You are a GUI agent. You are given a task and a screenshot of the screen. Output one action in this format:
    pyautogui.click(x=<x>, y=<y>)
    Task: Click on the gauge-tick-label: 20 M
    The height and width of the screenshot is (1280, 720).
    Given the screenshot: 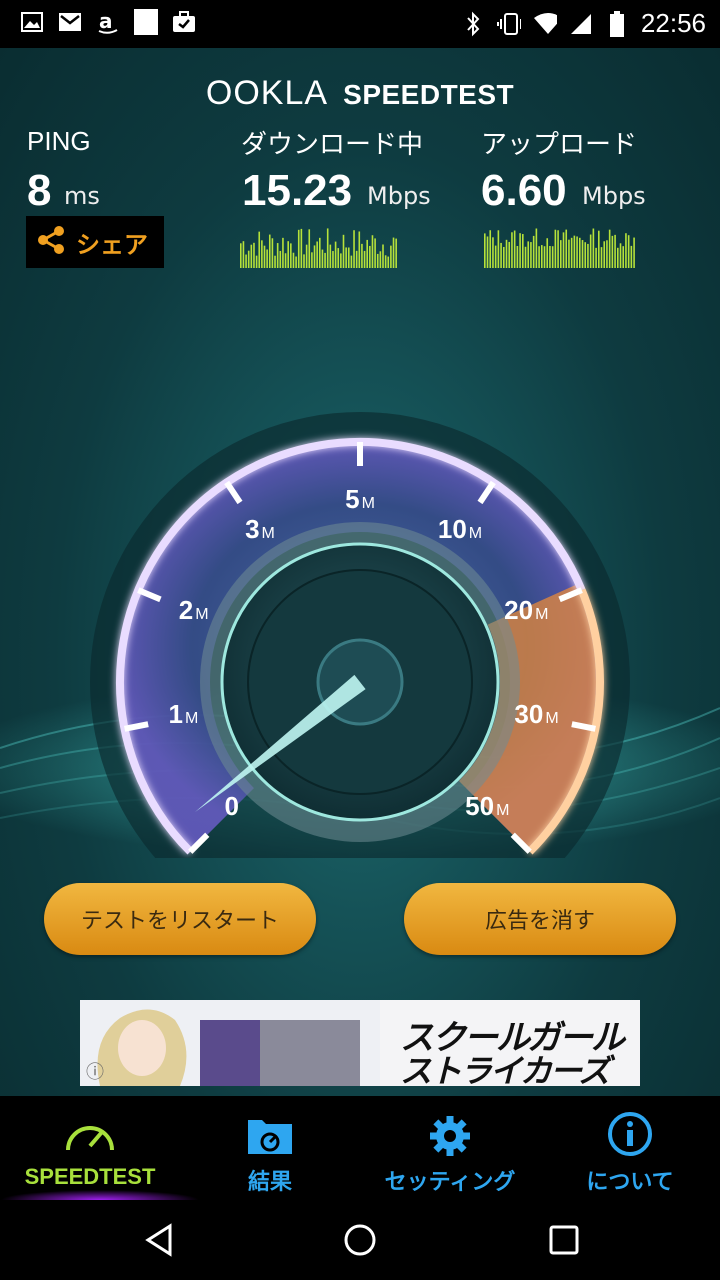 What is the action you would take?
    pyautogui.click(x=526, y=610)
    